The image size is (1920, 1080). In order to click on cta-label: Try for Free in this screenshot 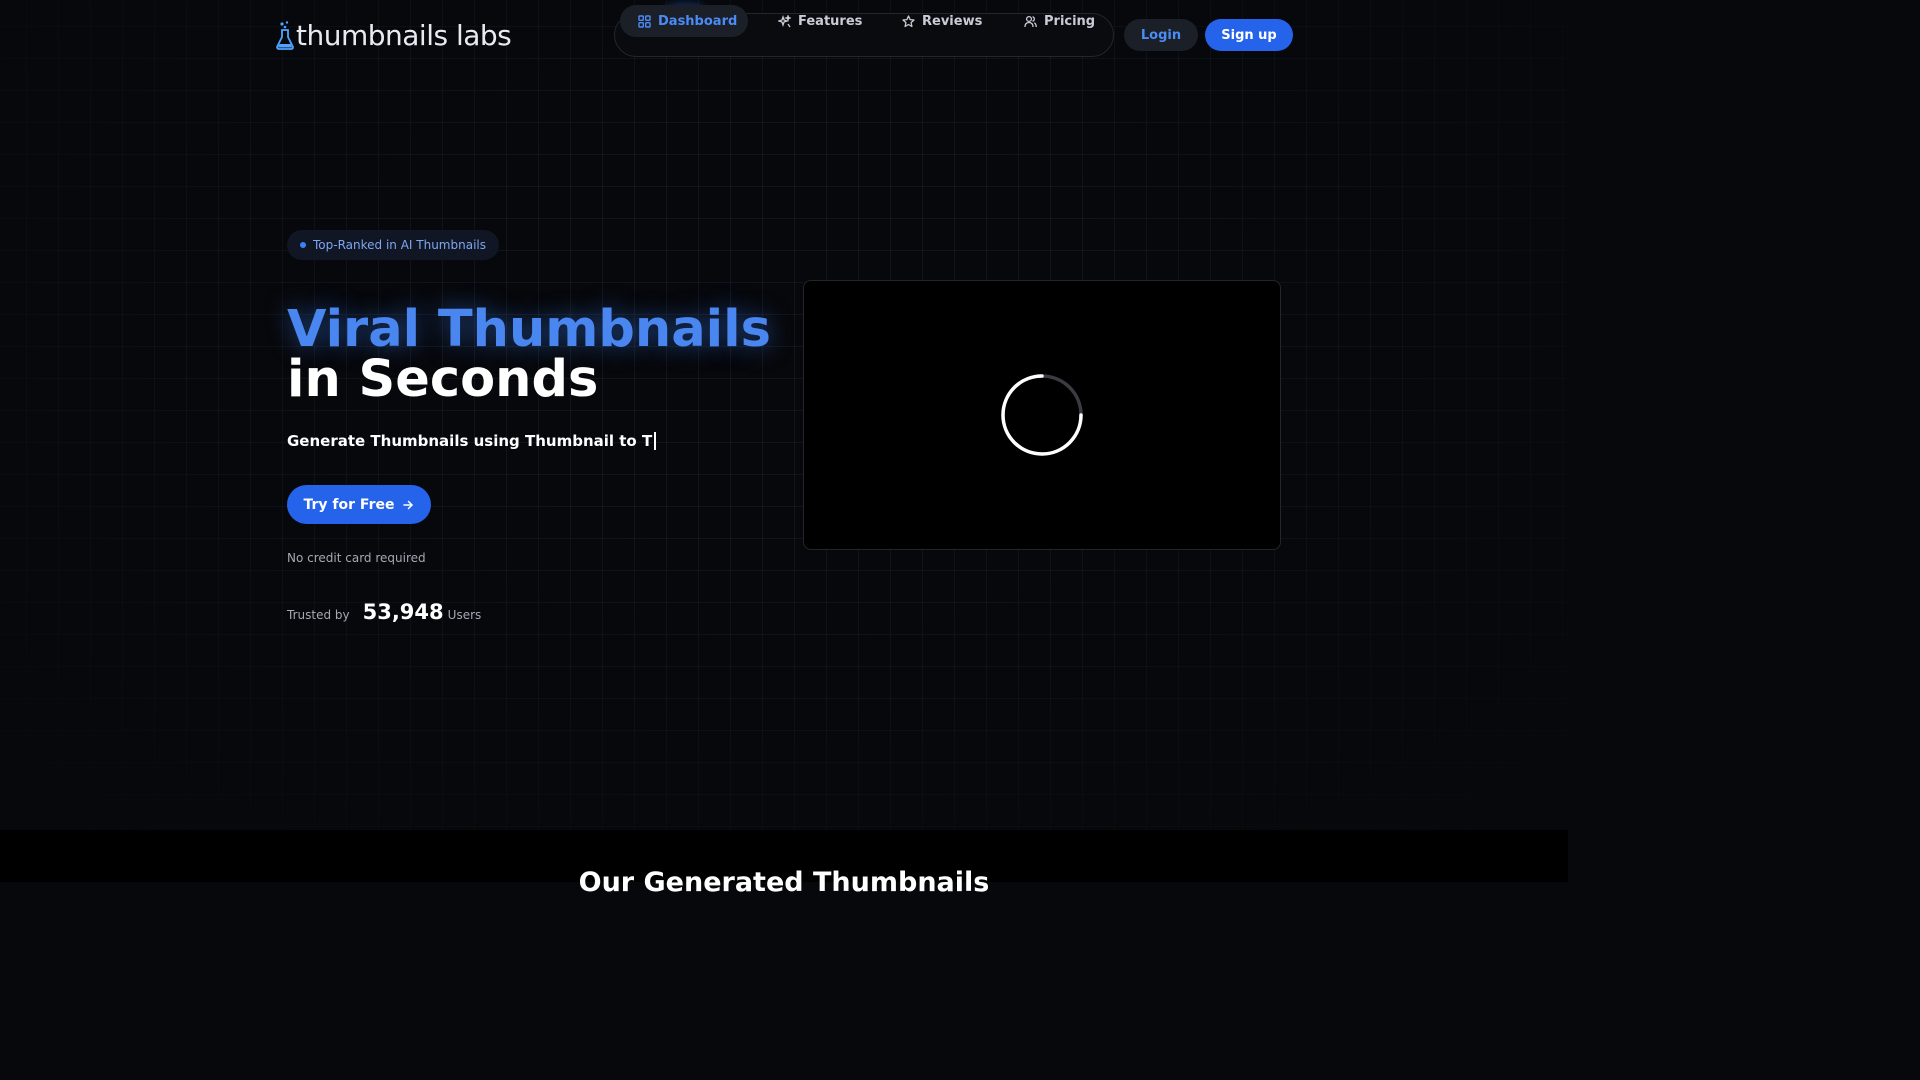, I will do `click(349, 504)`.